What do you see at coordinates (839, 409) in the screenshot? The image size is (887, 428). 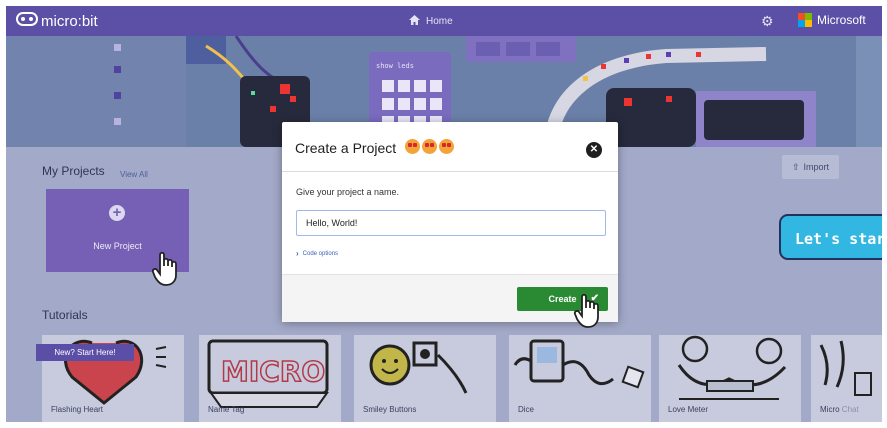 I see `card-label: Micro Chat` at bounding box center [839, 409].